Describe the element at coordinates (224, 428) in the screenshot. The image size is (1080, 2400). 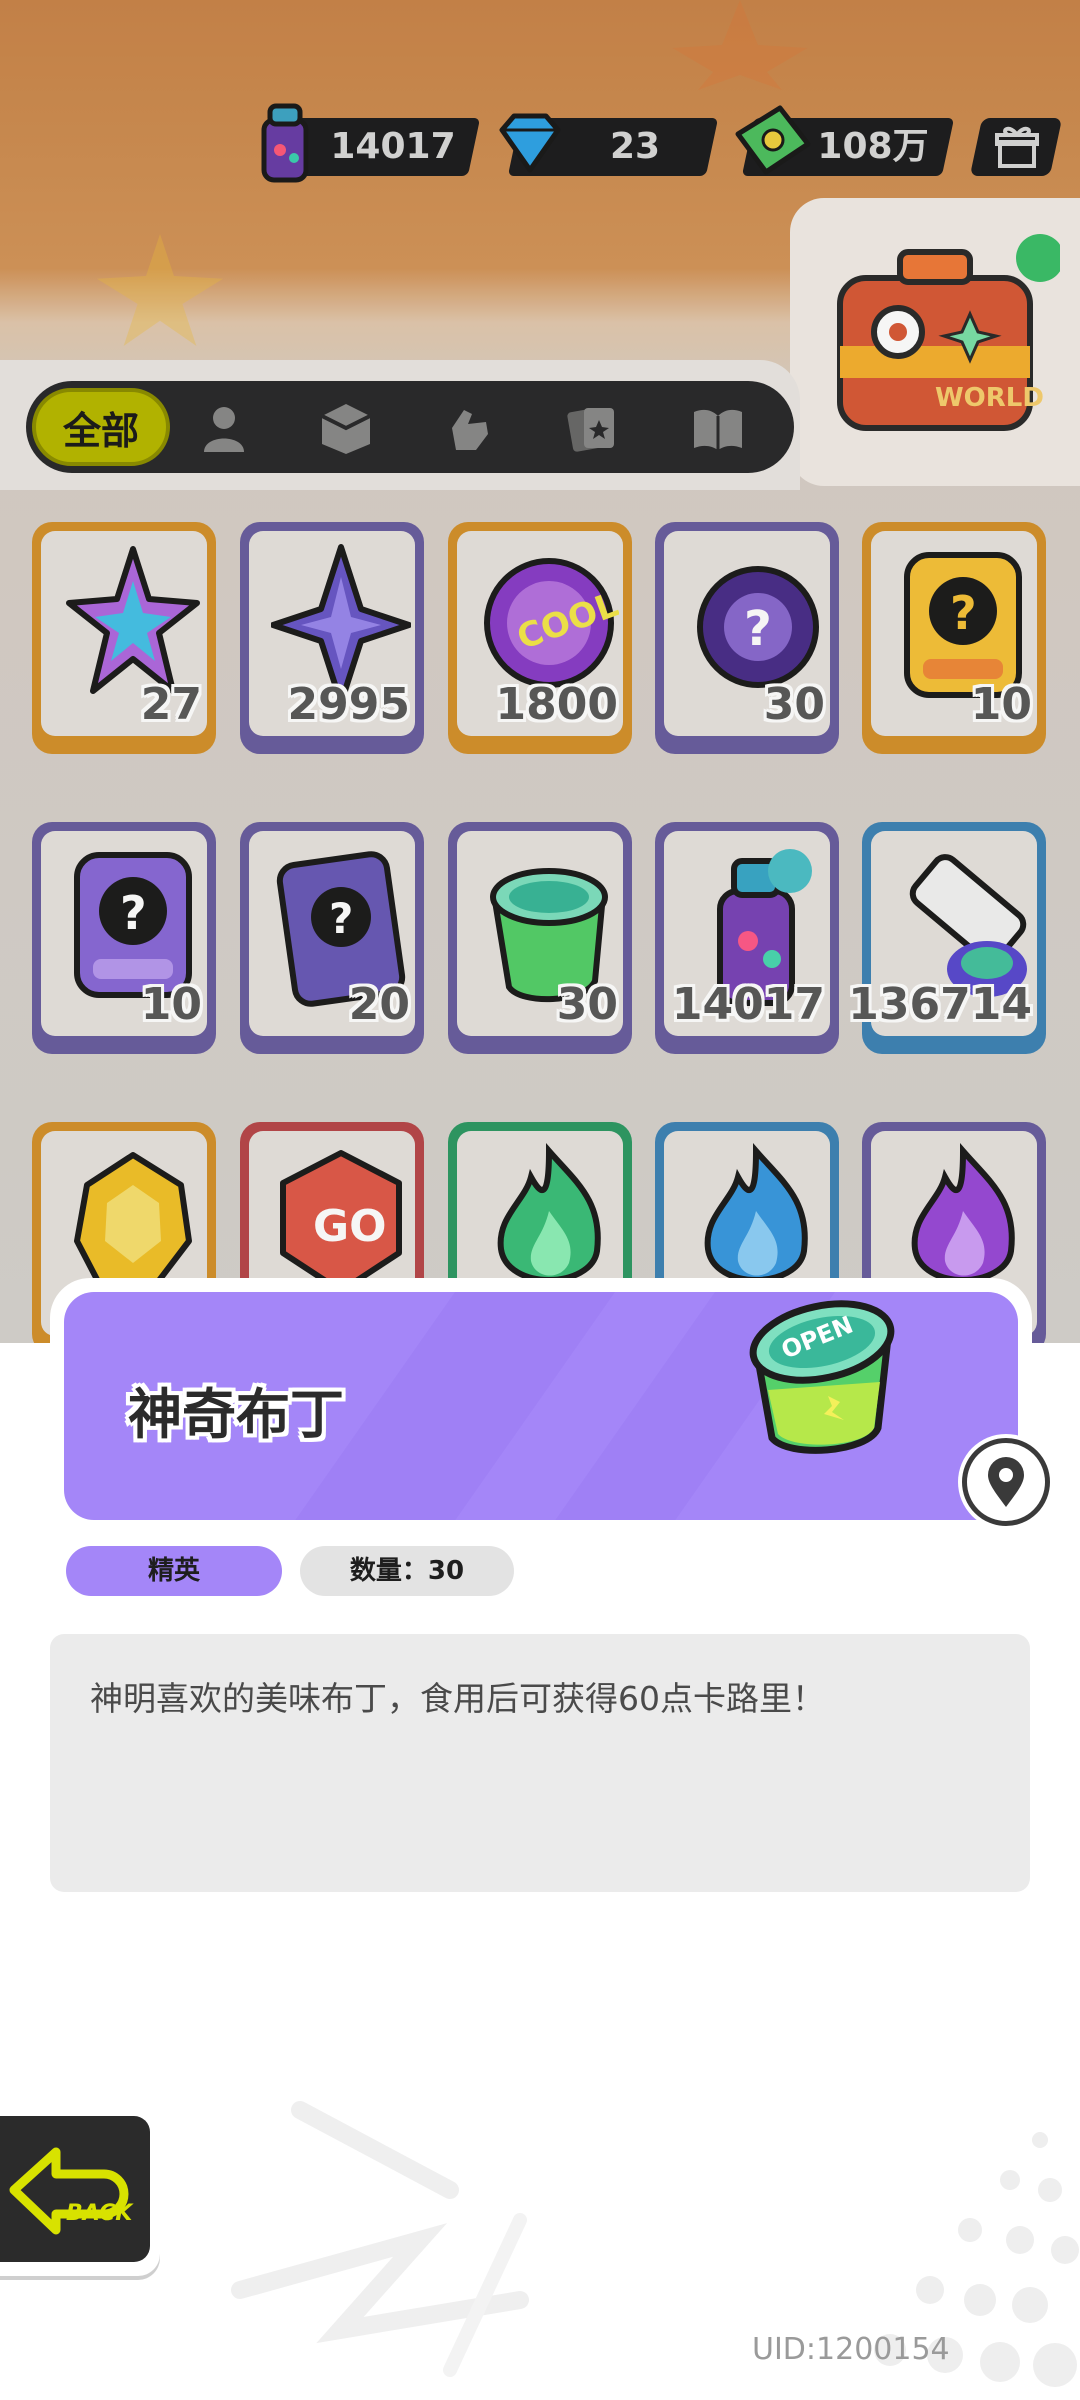
I see `person-icon` at that location.